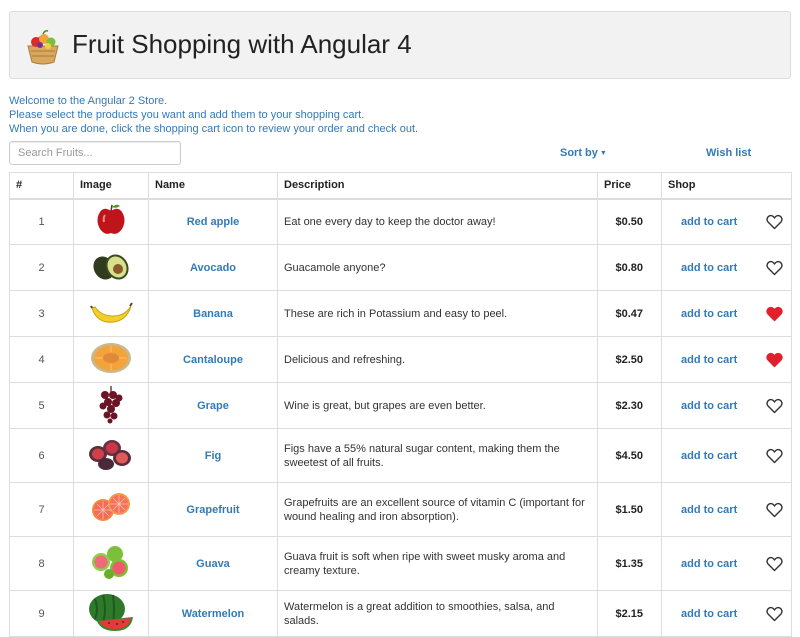  I want to click on column-header-description: Description, so click(437, 186).